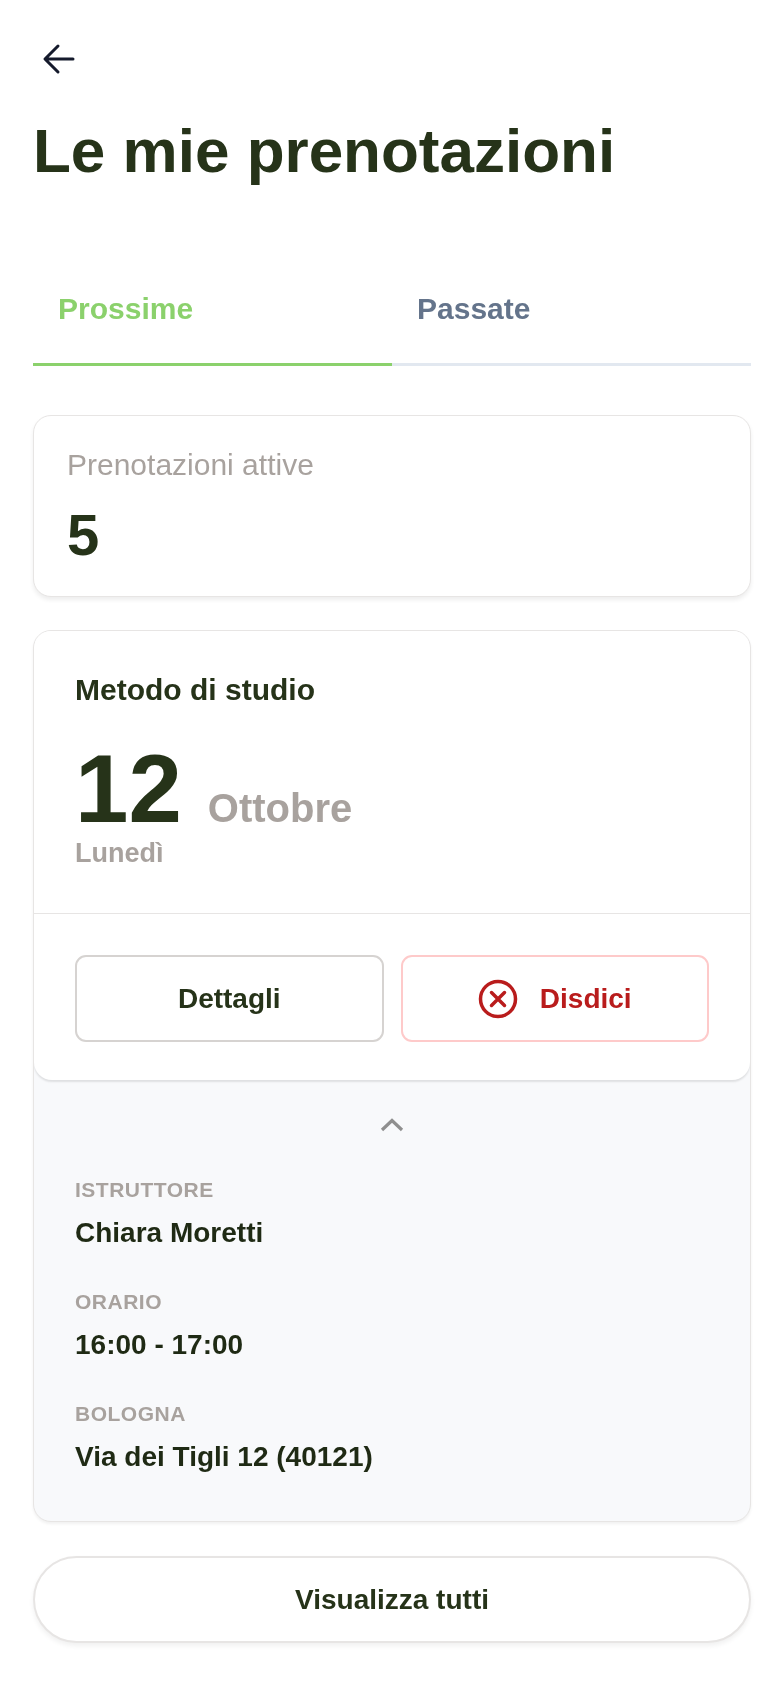  What do you see at coordinates (554, 999) in the screenshot?
I see `cancel-button: Disdici` at bounding box center [554, 999].